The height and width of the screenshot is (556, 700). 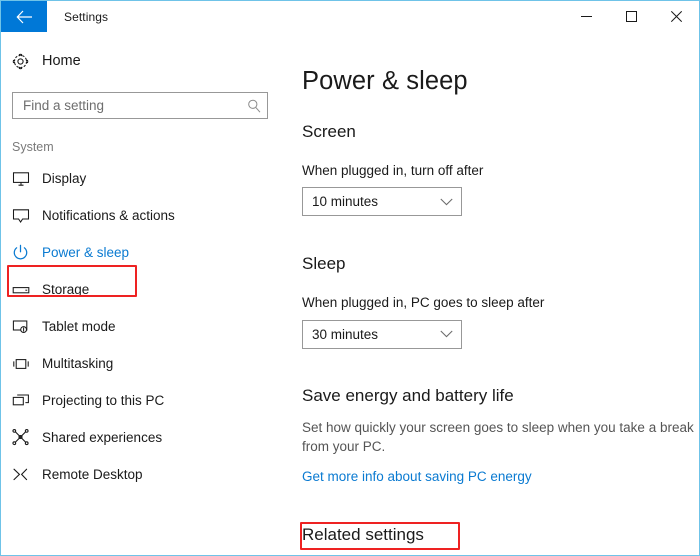 I want to click on search-box, so click(x=140, y=105).